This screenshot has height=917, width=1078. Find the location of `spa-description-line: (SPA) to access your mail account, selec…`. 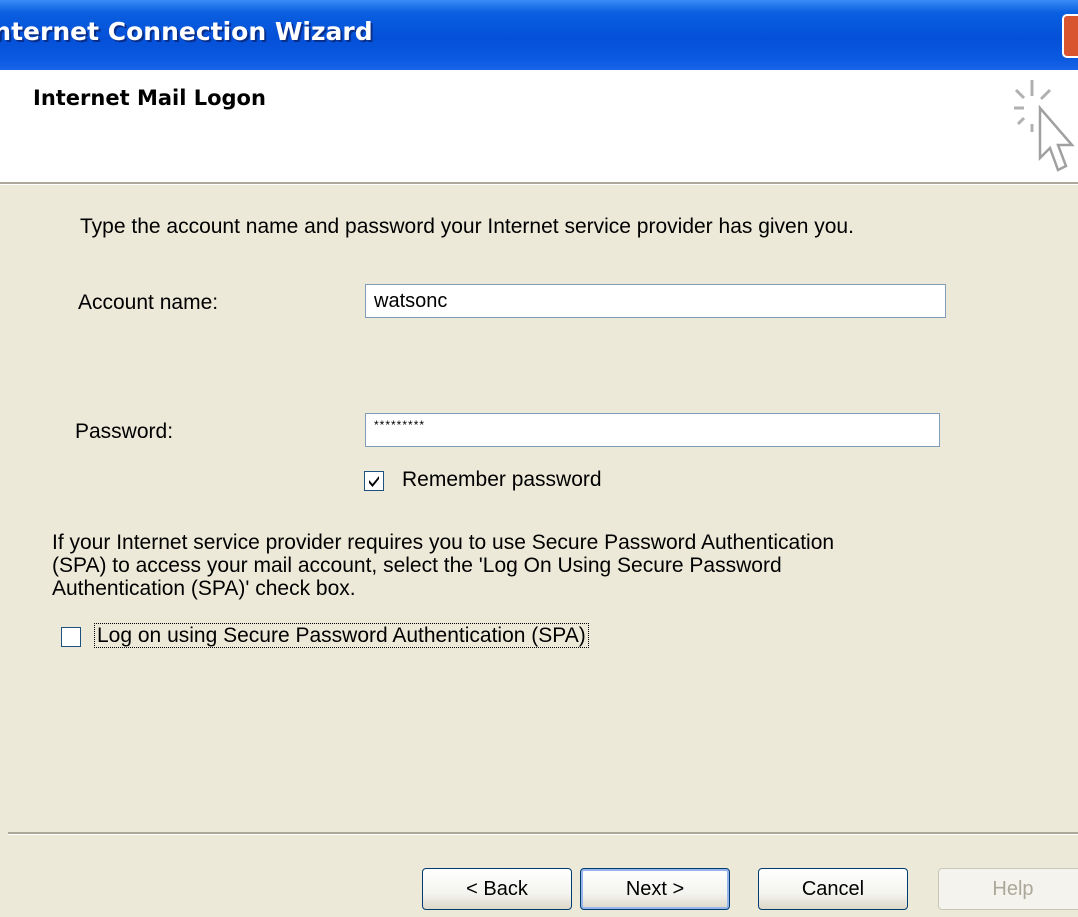

spa-description-line: (SPA) to access your mail account, selec… is located at coordinates (417, 565).